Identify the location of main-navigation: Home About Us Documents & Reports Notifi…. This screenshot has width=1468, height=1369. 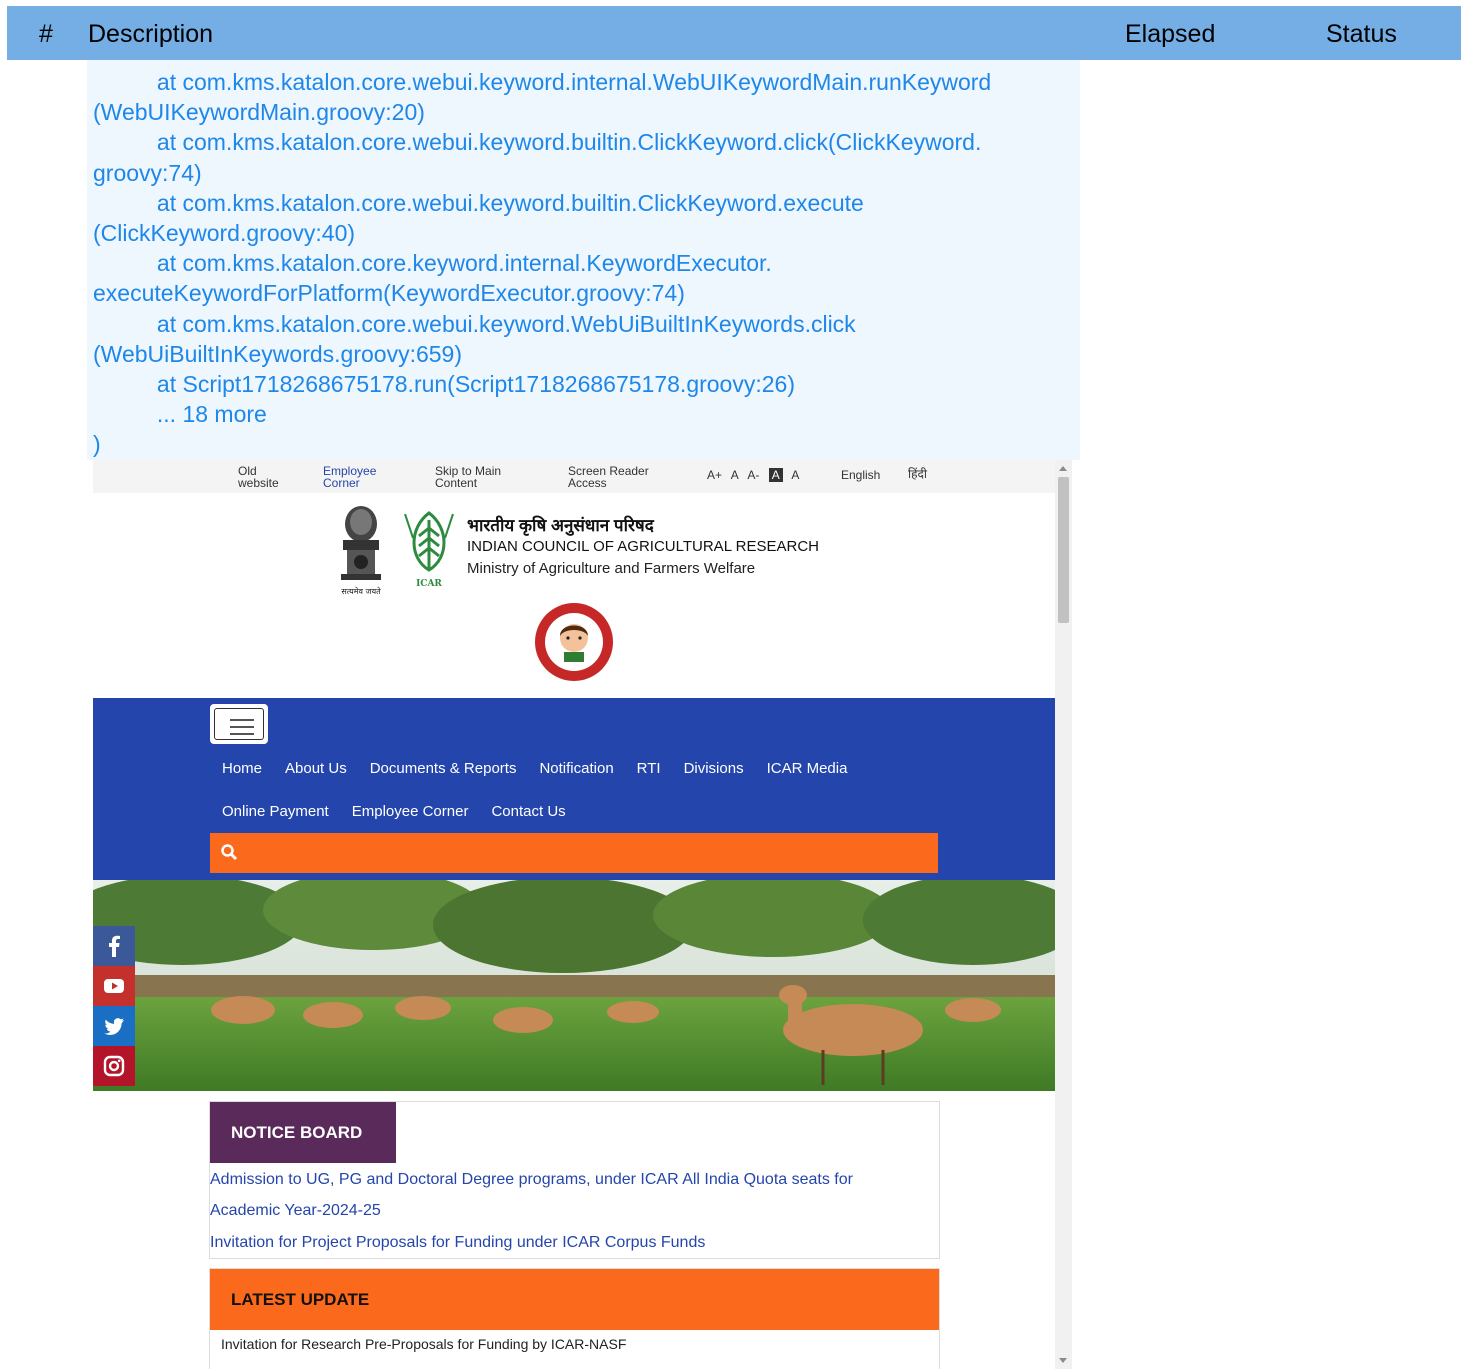
(574, 789).